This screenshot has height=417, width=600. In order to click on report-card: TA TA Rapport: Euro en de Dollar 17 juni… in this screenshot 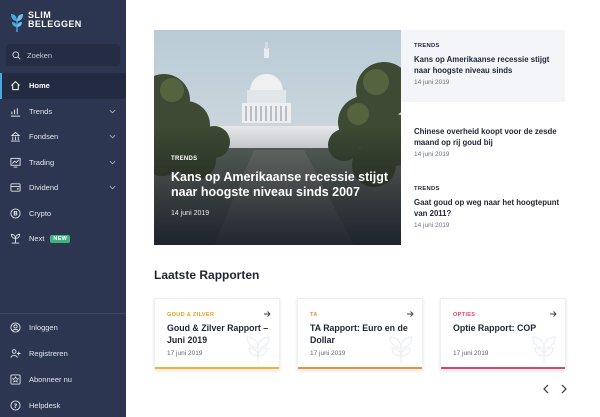, I will do `click(360, 334)`.